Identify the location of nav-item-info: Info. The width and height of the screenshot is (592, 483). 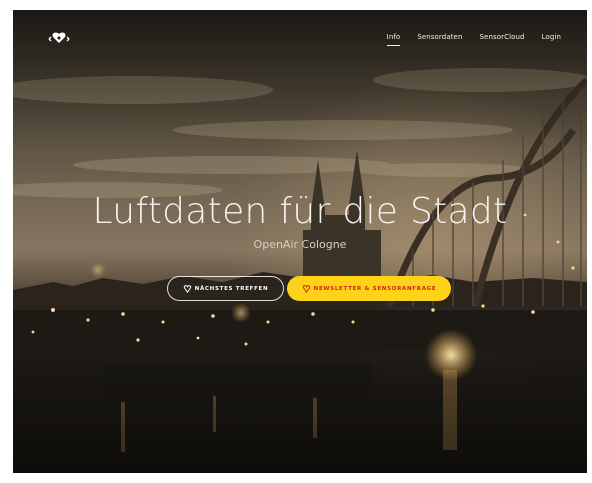
(393, 39).